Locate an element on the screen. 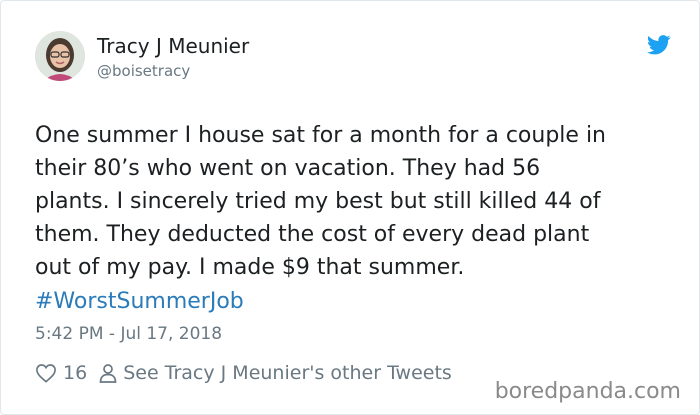 The width and height of the screenshot is (700, 415). like-count: 16 is located at coordinates (75, 373).